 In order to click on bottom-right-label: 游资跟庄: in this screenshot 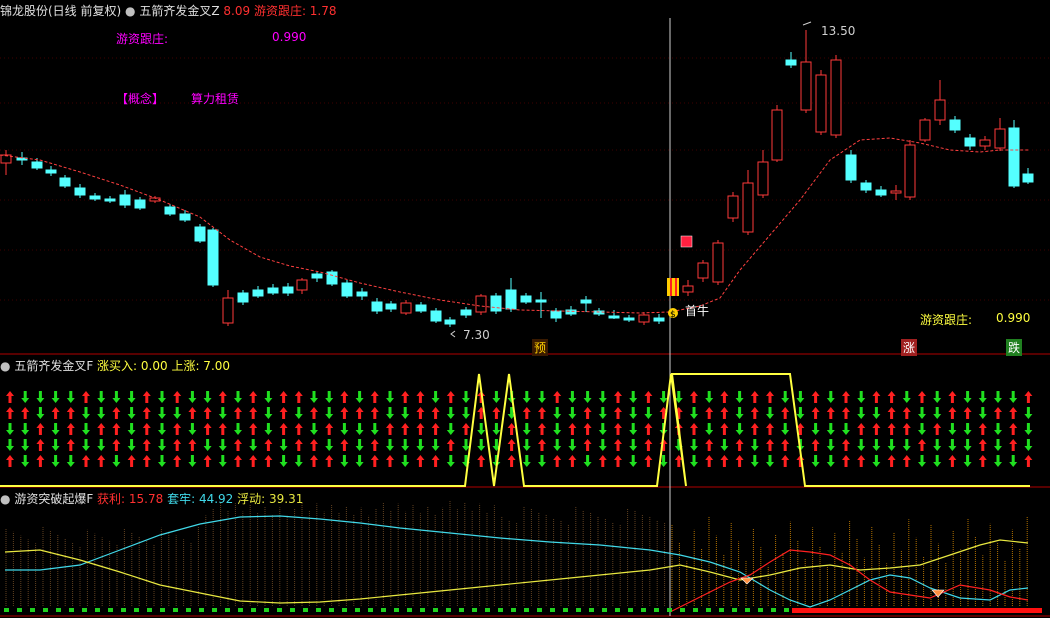, I will do `click(946, 320)`.